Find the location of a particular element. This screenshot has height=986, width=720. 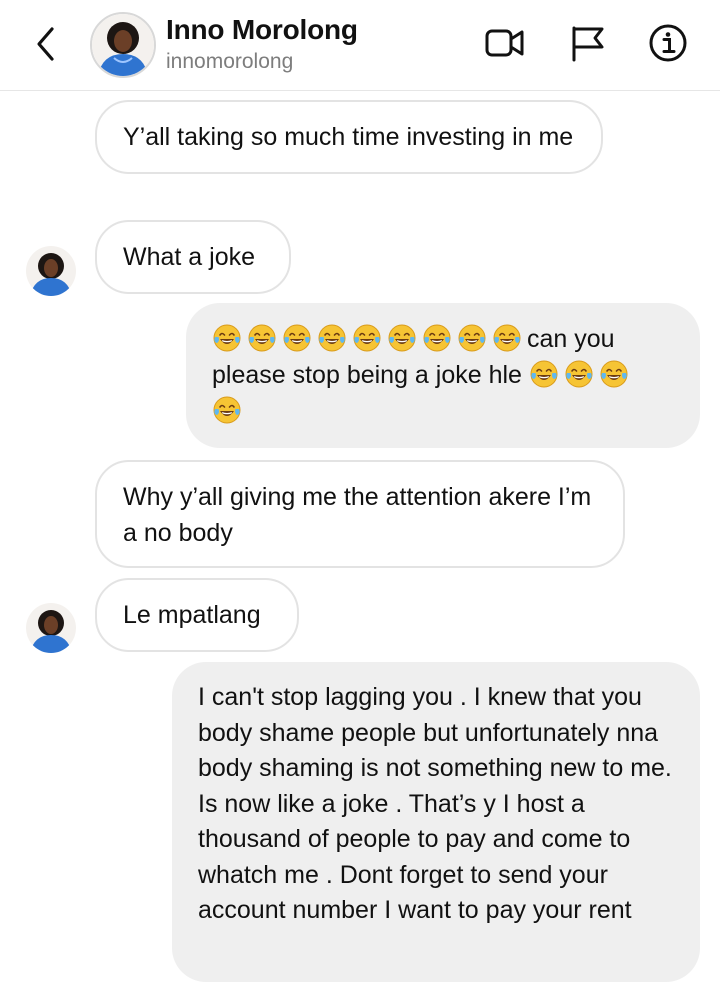

message-text: Le mpatlang is located at coordinates (192, 615).